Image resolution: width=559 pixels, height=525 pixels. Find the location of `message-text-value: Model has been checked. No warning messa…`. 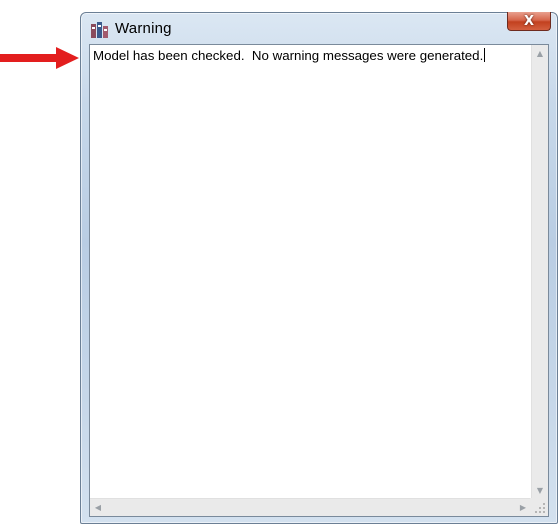

message-text-value: Model has been checked. No warning messa… is located at coordinates (288, 55).